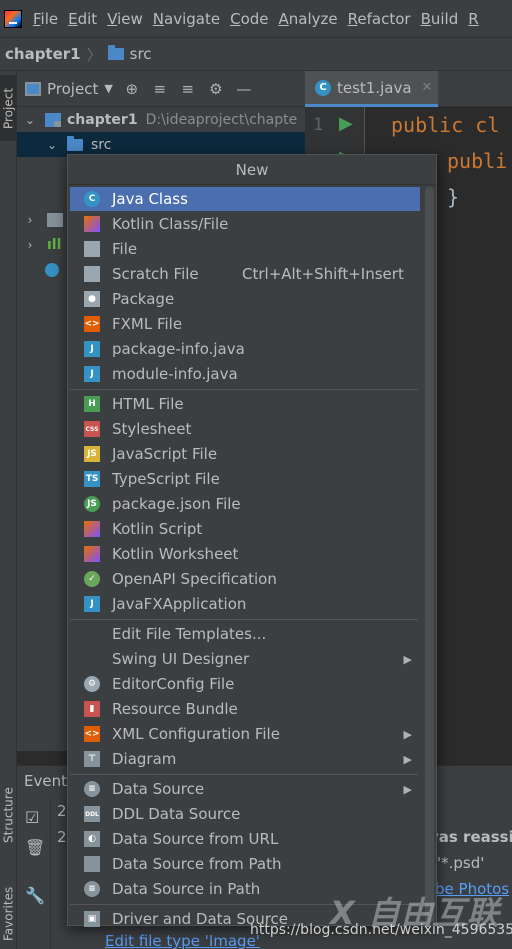 This screenshot has width=512, height=949. What do you see at coordinates (152, 429) in the screenshot?
I see `menu-item-label: Stylesheet` at bounding box center [152, 429].